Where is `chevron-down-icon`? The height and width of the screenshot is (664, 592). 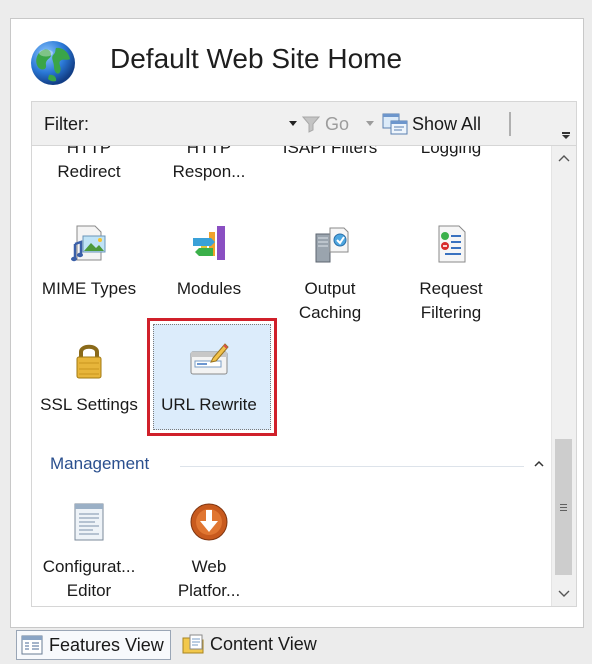 chevron-down-icon is located at coordinates (564, 593).